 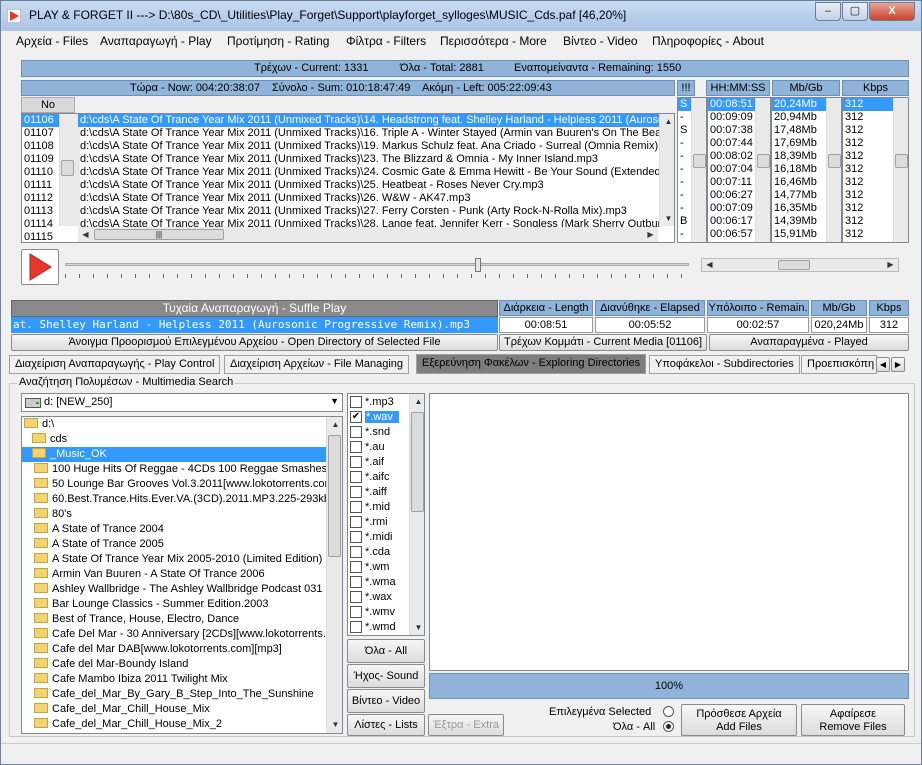 I want to click on tab-subdirectories: Υποφάκελοι - Subdirectories, so click(x=724, y=364).